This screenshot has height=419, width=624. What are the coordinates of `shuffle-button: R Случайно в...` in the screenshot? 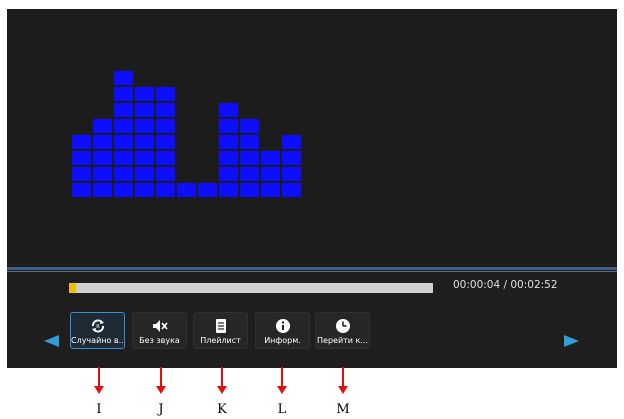 It's located at (97, 330).